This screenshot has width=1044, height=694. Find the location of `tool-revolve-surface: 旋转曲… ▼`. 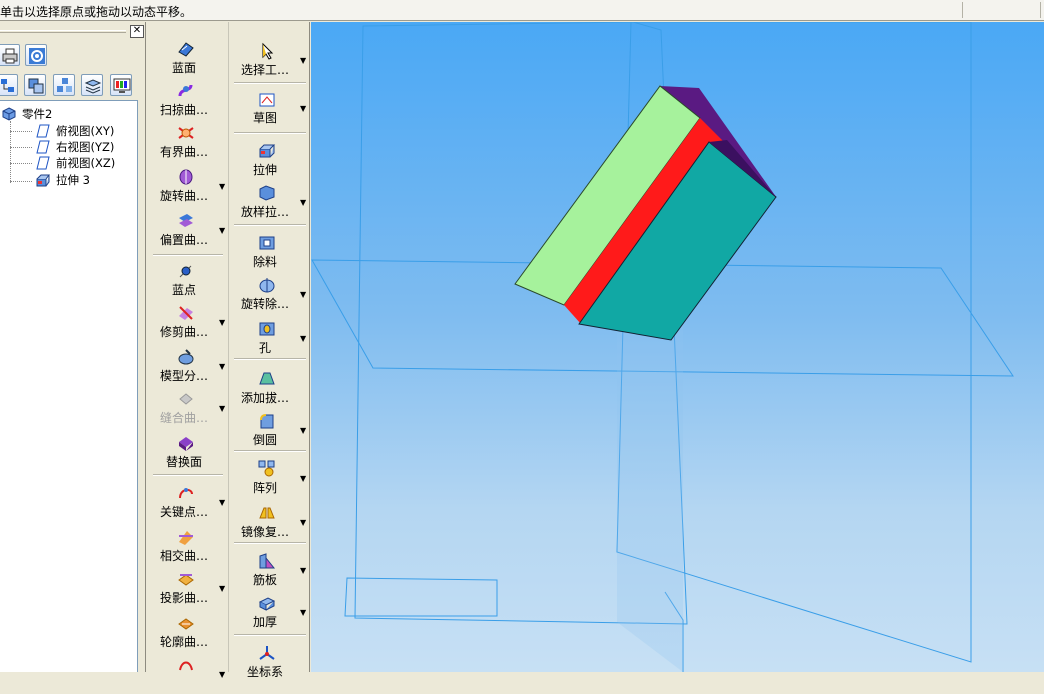

tool-revolve-surface: 旋转曲… ▼ is located at coordinates (188, 186).